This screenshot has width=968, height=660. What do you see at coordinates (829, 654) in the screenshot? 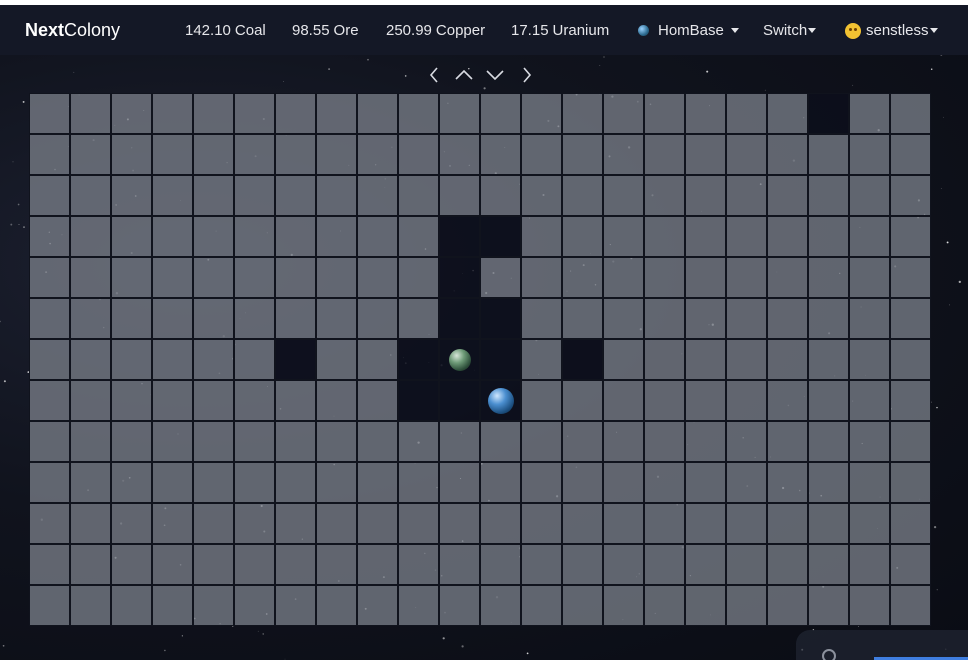
I see `gear-icon` at bounding box center [829, 654].